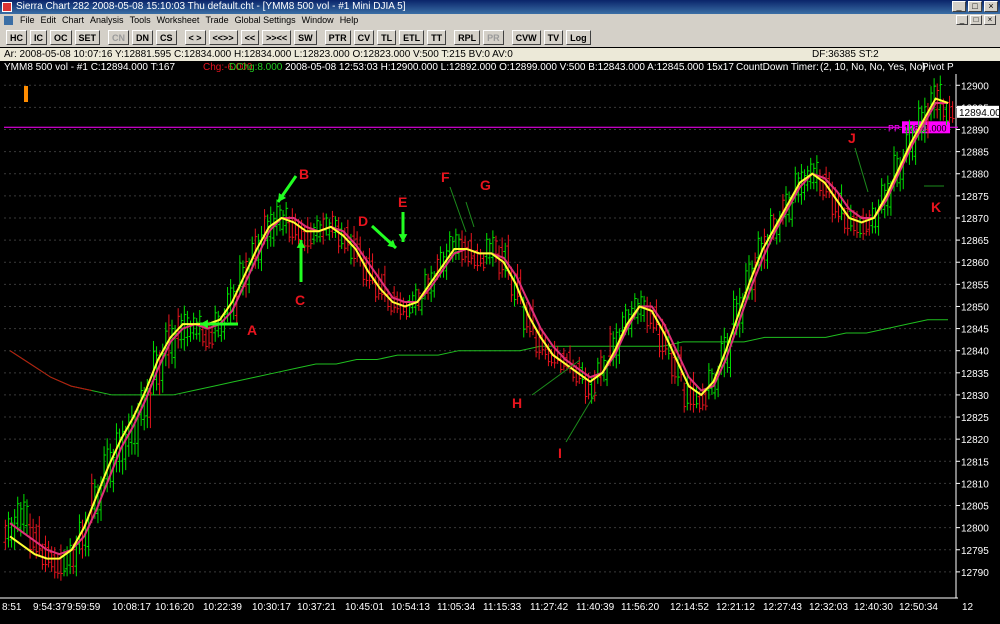 Image resolution: width=1000 pixels, height=624 pixels. What do you see at coordinates (349, 20) in the screenshot?
I see `menu-help: Help` at bounding box center [349, 20].